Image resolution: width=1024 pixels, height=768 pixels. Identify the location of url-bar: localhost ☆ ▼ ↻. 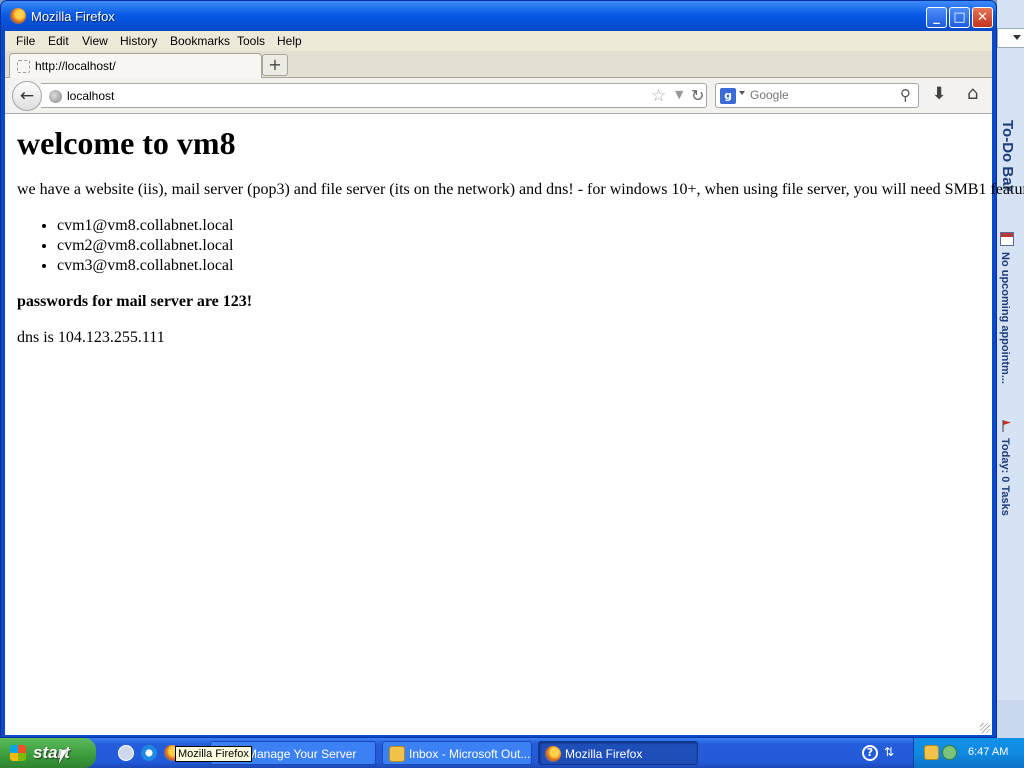
(374, 95).